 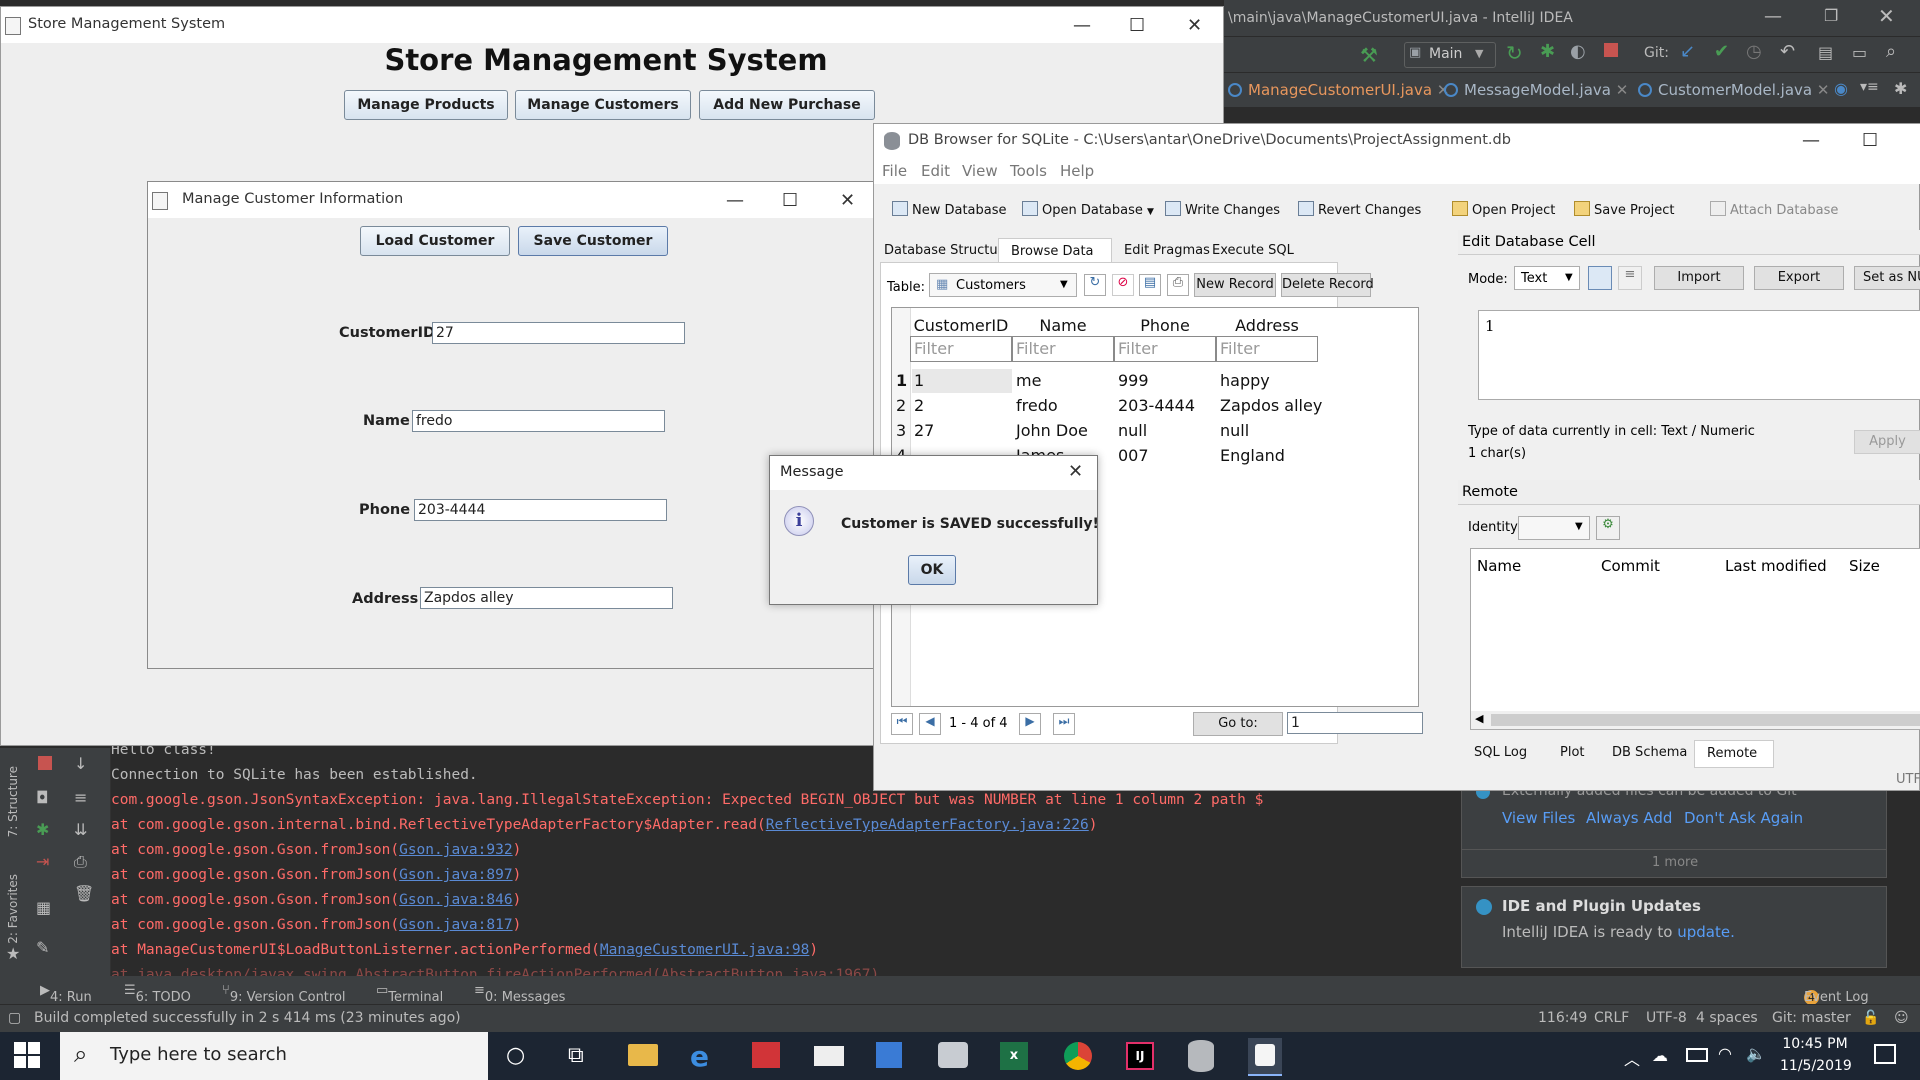 What do you see at coordinates (42, 947) in the screenshot?
I see `pin-icon: ✎` at bounding box center [42, 947].